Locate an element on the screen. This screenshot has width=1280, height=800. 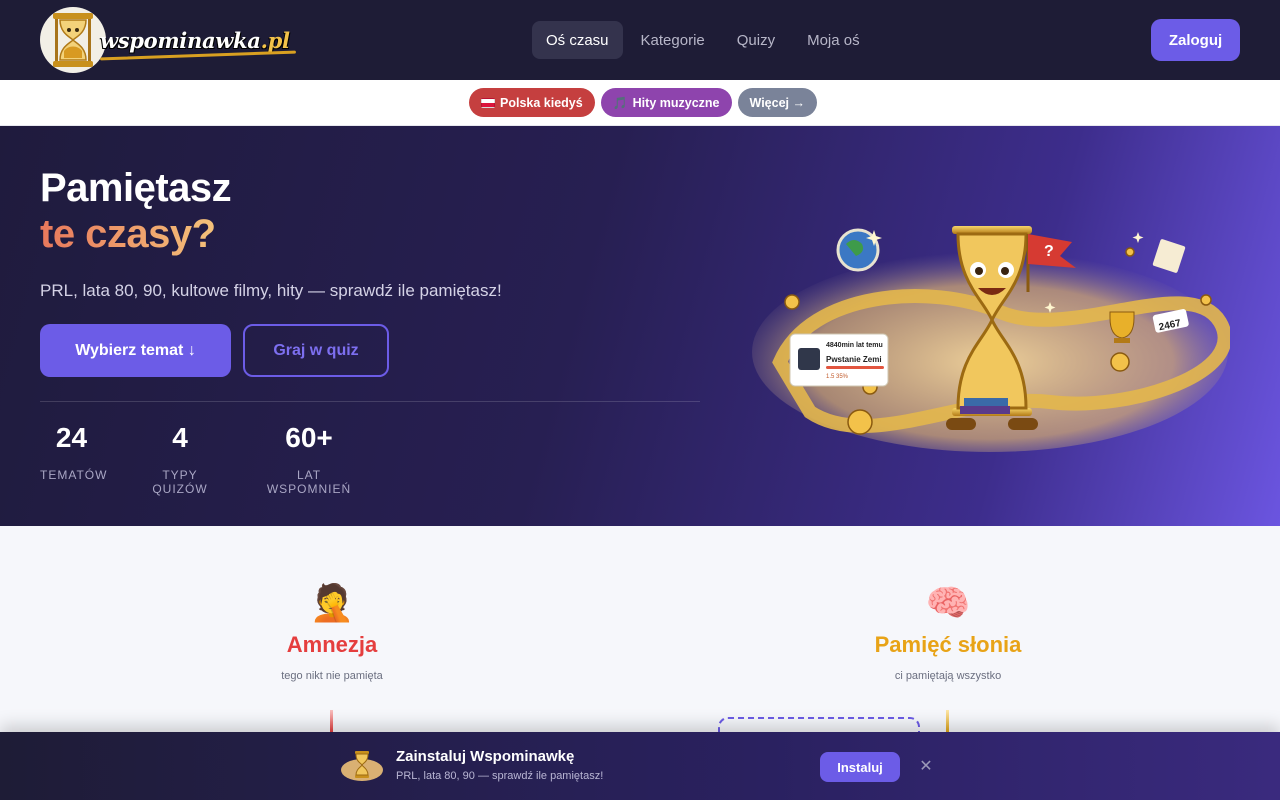
install-button: Instaluj is located at coordinates (860, 767).